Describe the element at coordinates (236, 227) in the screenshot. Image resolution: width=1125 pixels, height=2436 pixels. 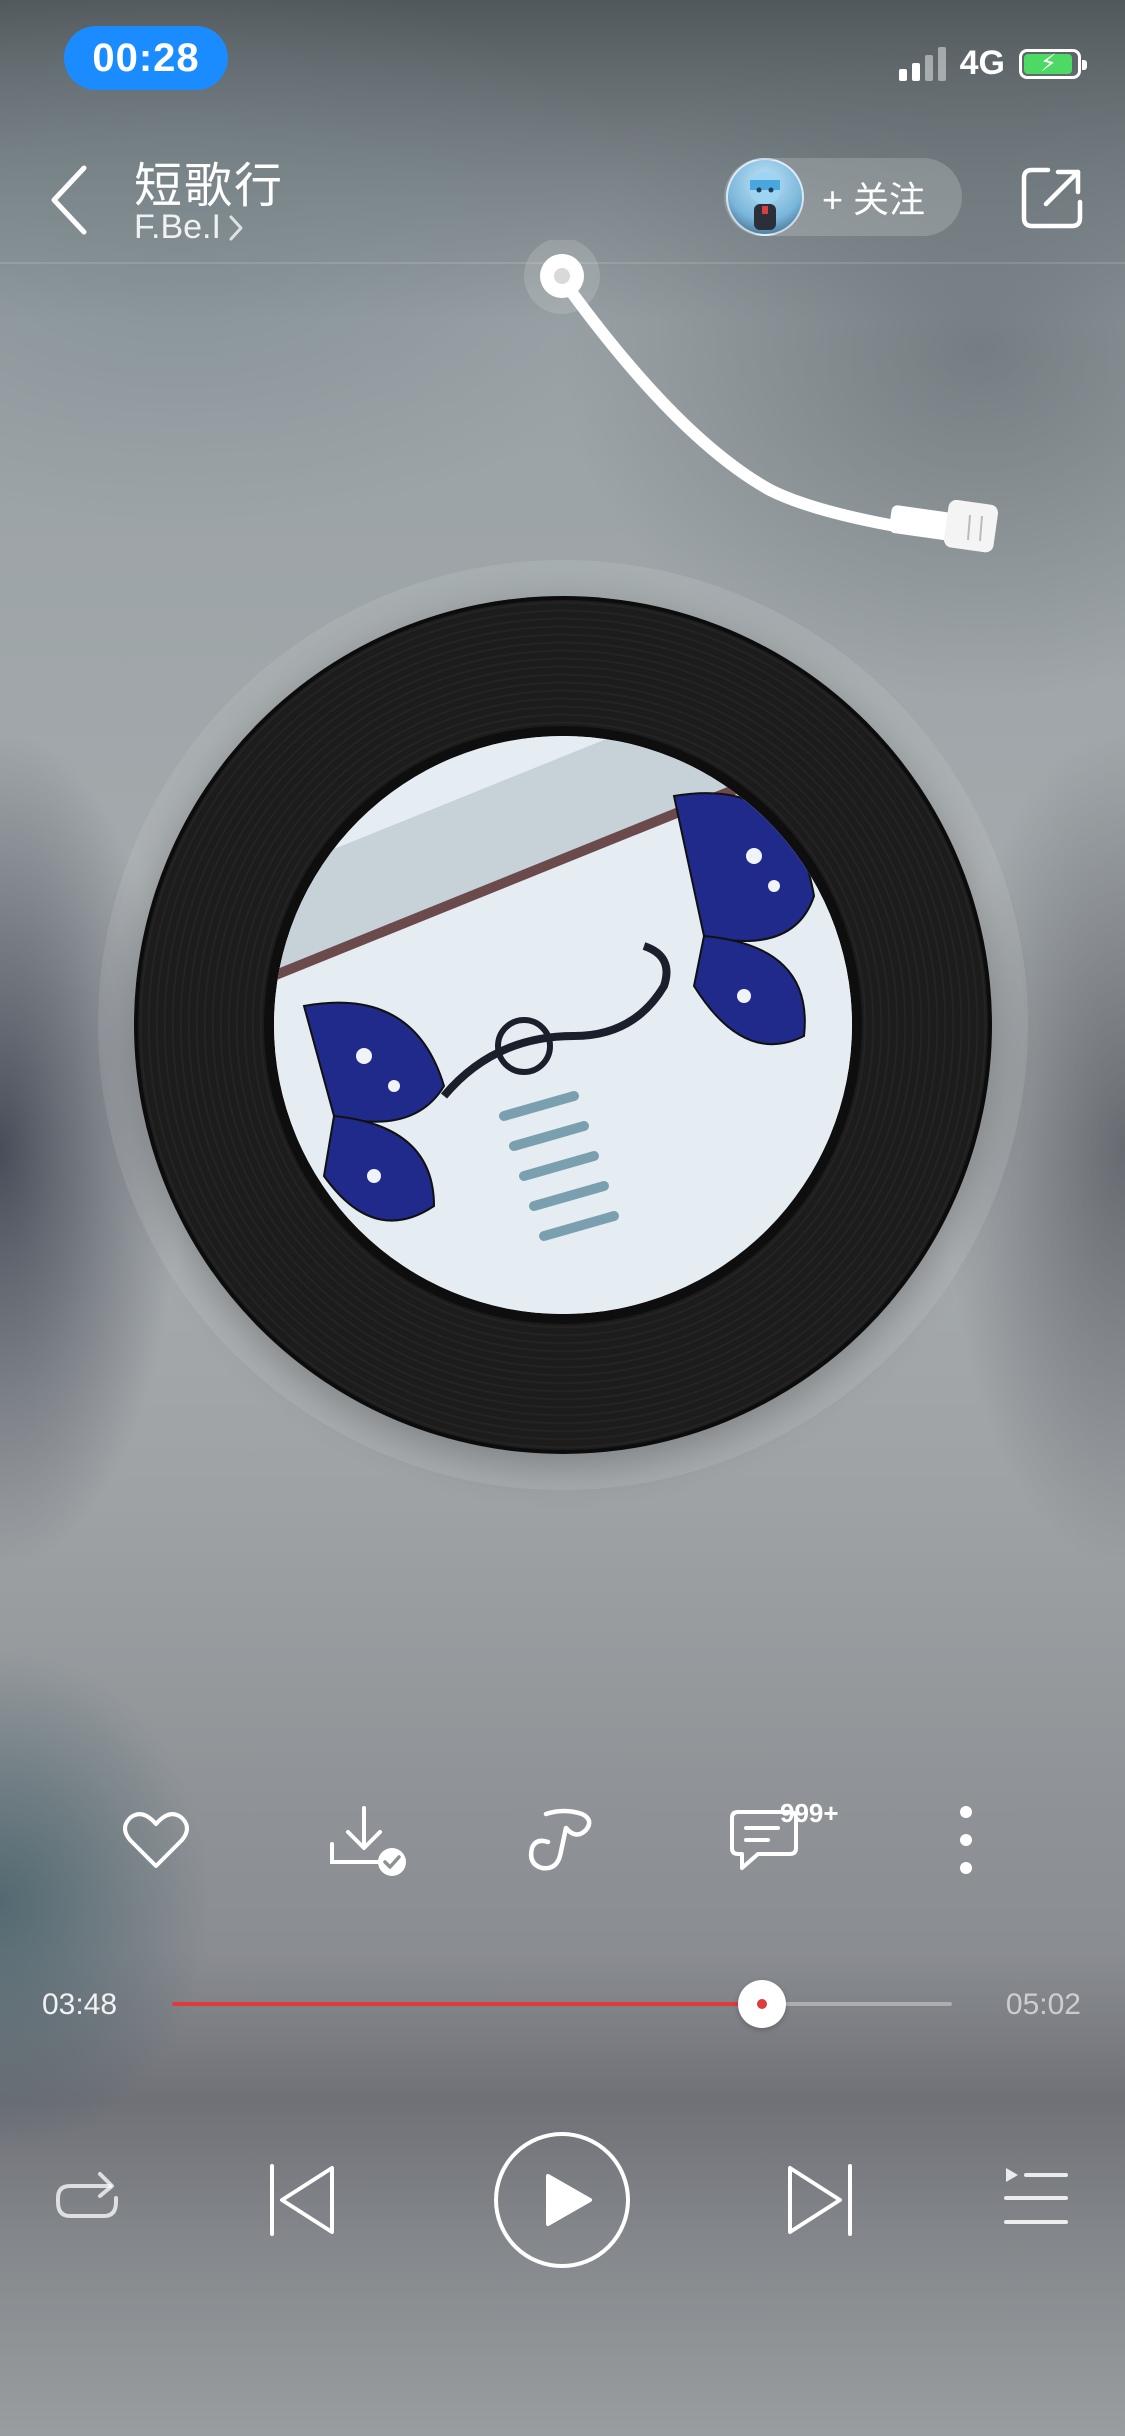
I see `chevron-right-icon` at that location.